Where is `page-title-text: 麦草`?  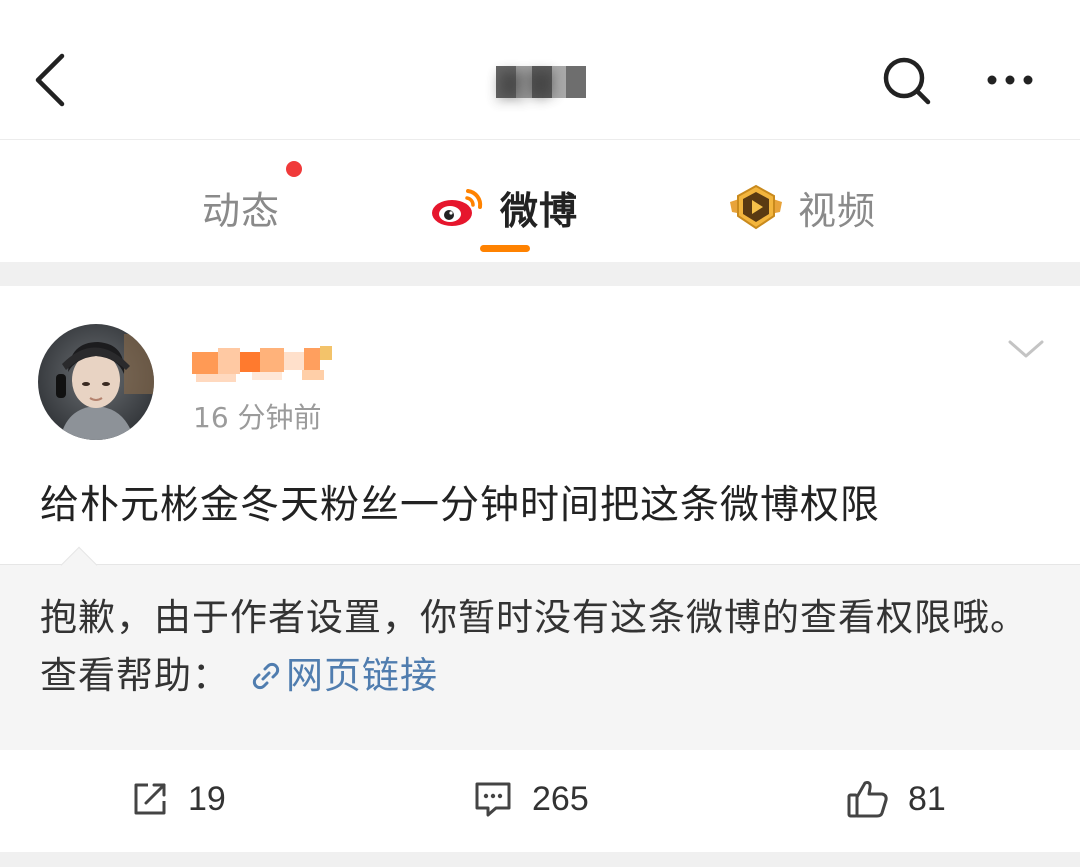 page-title-text: 麦草 is located at coordinates (526, 87).